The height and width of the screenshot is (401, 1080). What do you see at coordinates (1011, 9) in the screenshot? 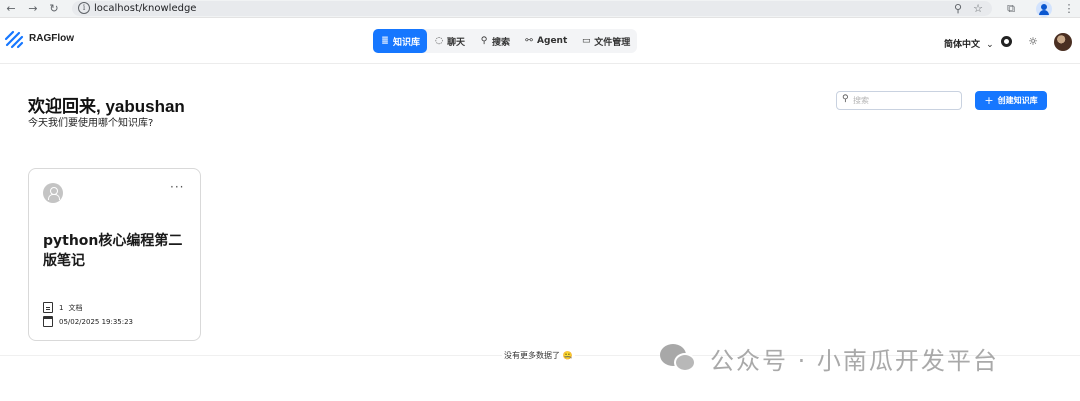
I see `extensions-icon: ⧉` at bounding box center [1011, 9].